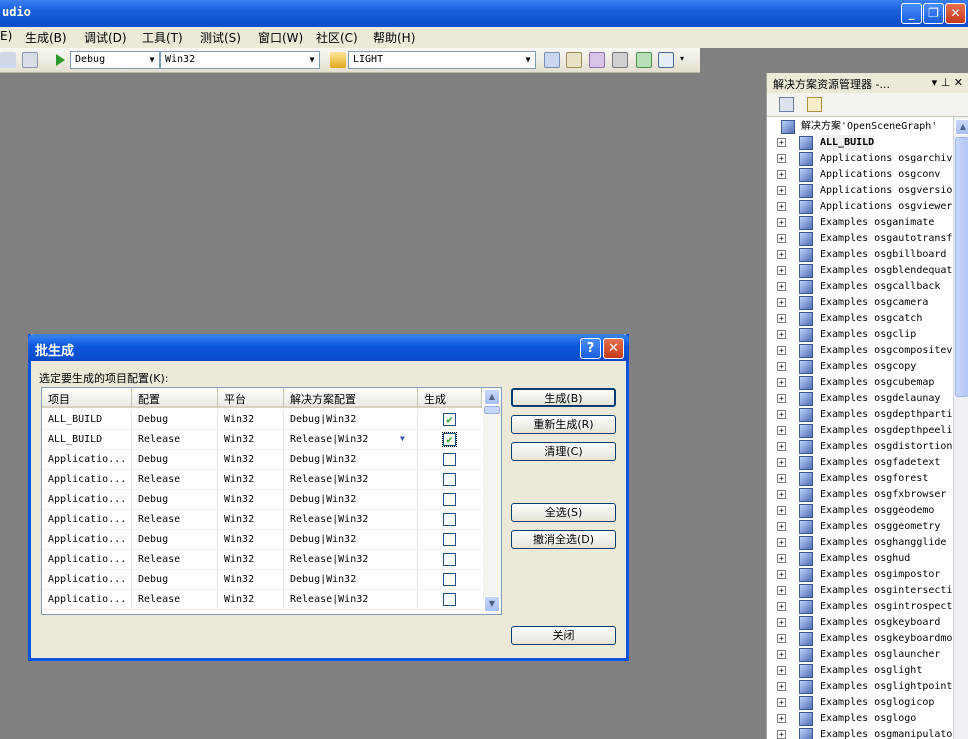  I want to click on find-in-files-icon, so click(338, 60).